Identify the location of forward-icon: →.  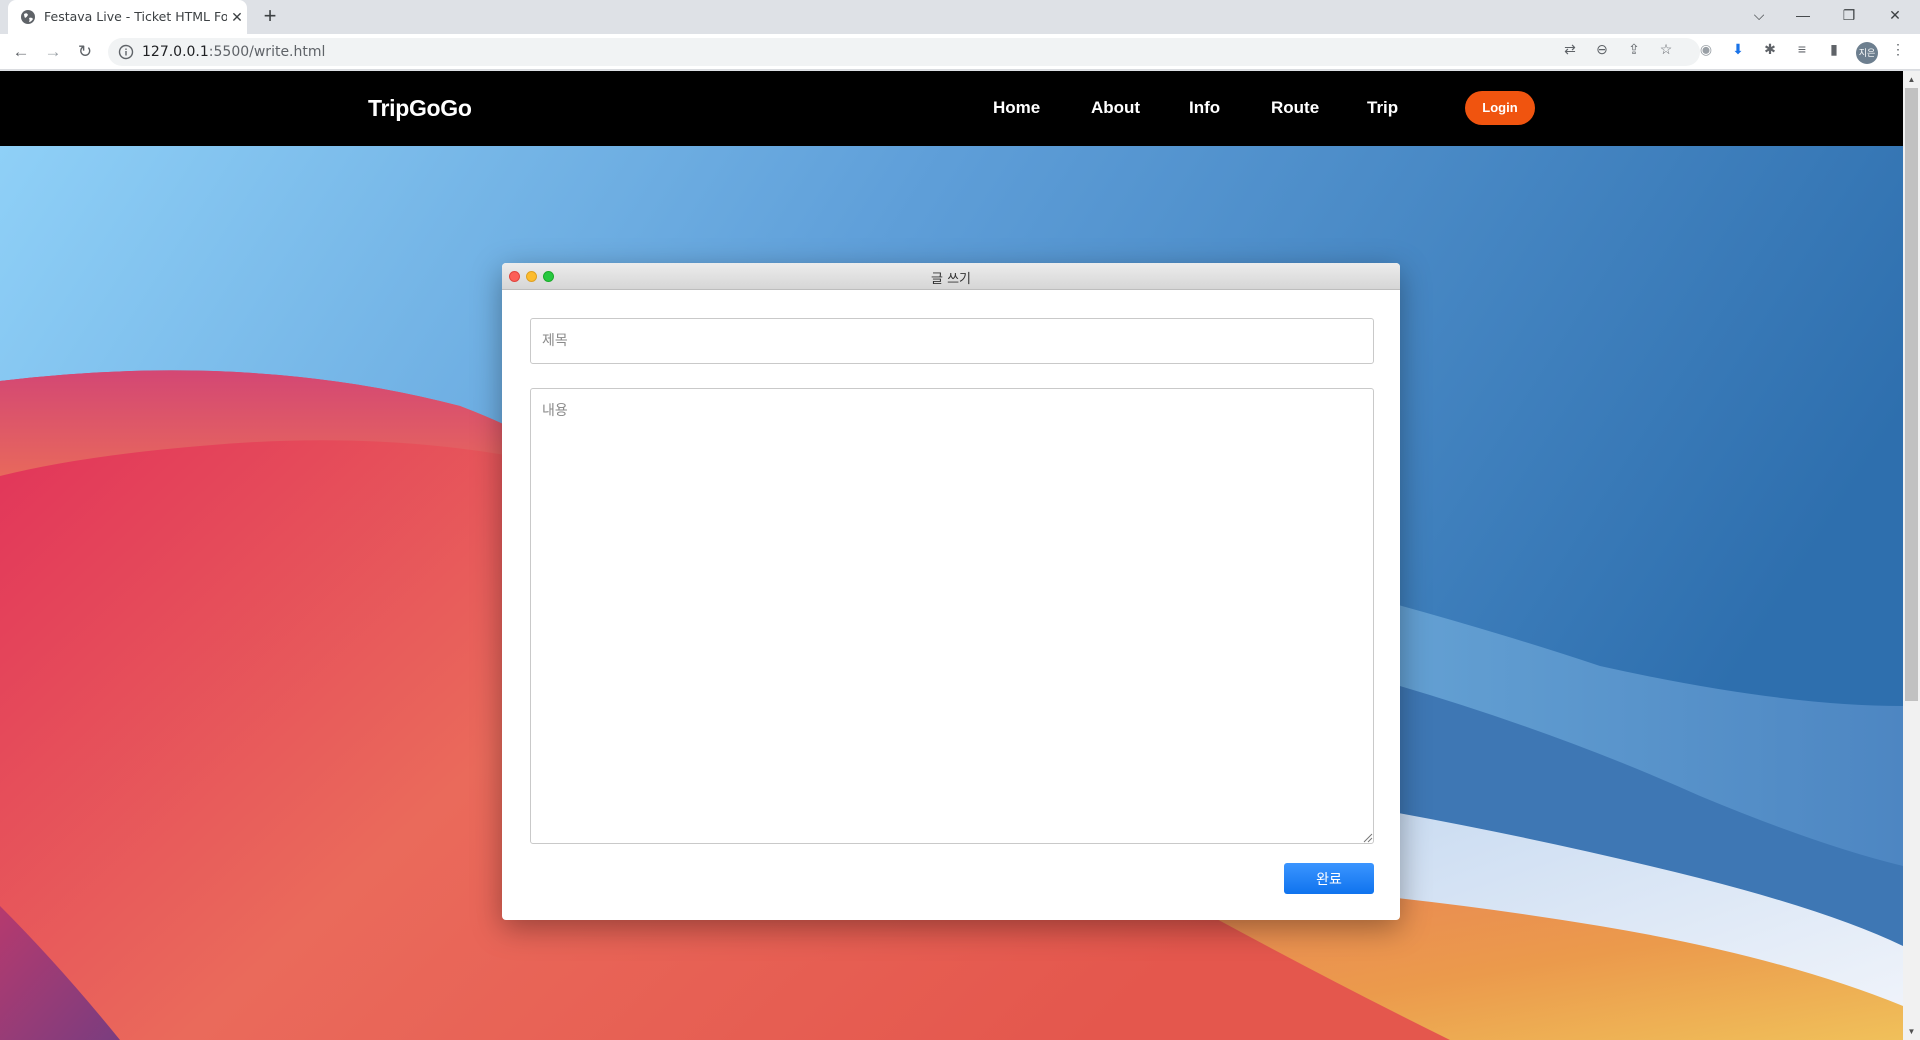
(53, 52).